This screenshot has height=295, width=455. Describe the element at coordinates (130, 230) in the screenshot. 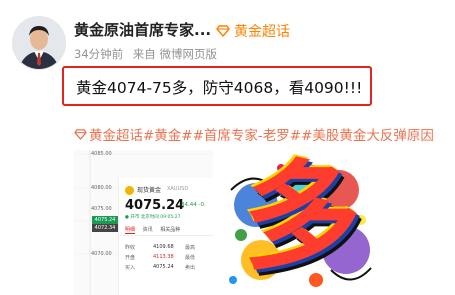

I see `tab-detail: 明细` at that location.